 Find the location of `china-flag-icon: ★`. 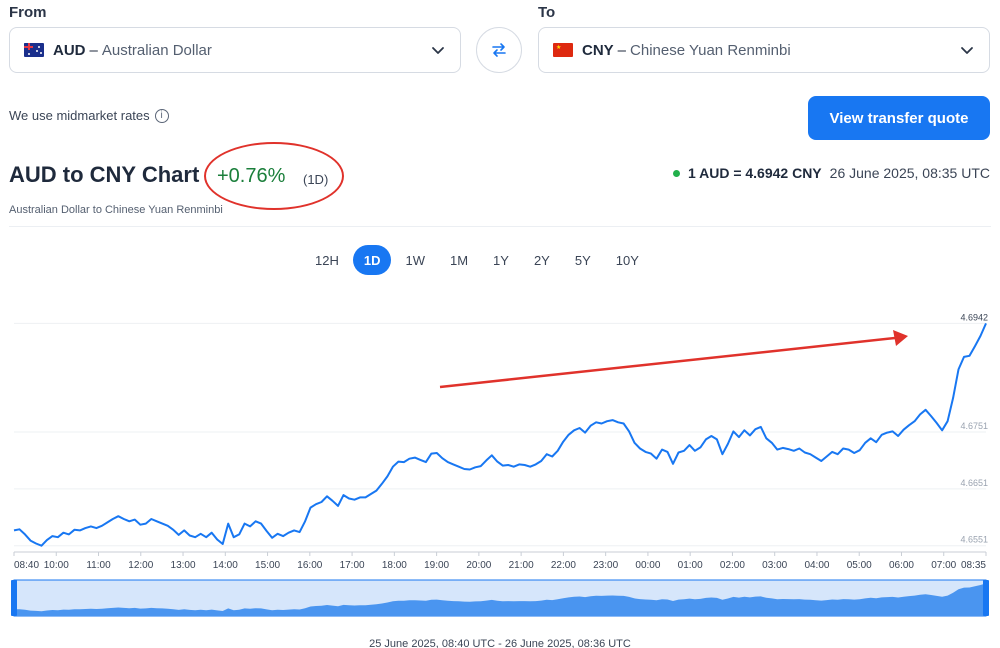

china-flag-icon: ★ is located at coordinates (563, 50).